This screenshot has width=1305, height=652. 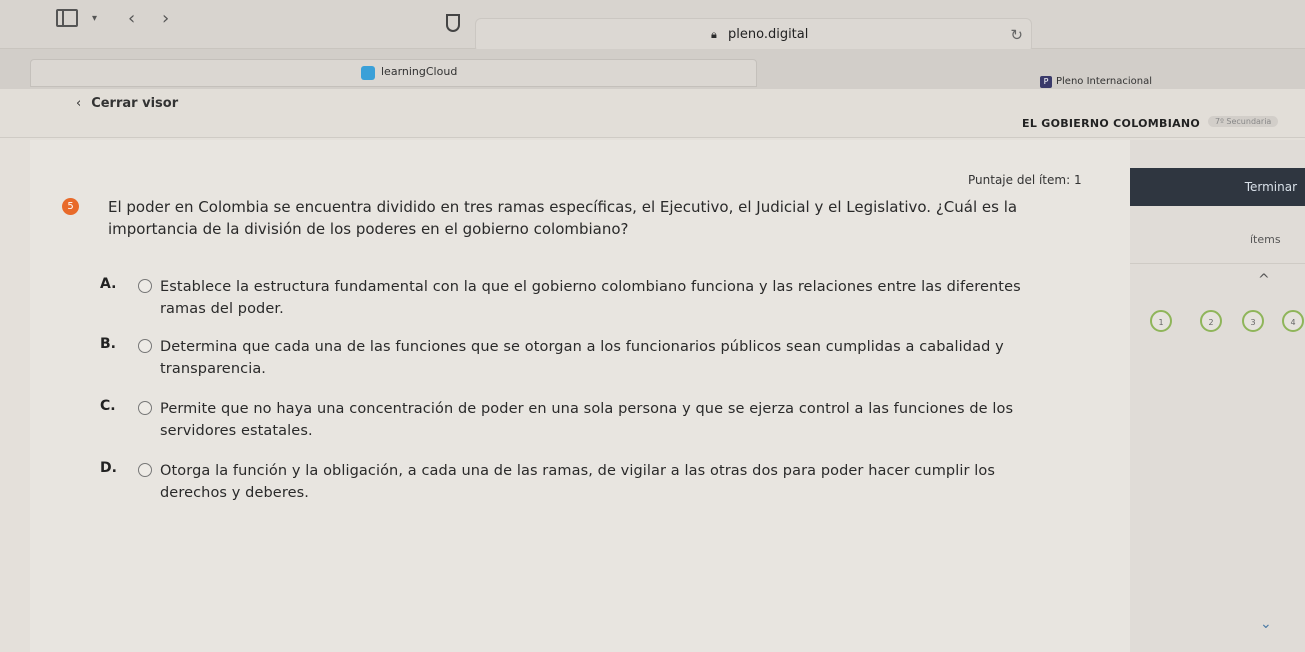 I want to click on tab-bar: learningCloud P Pleno Internacional, so click(x=652, y=69).